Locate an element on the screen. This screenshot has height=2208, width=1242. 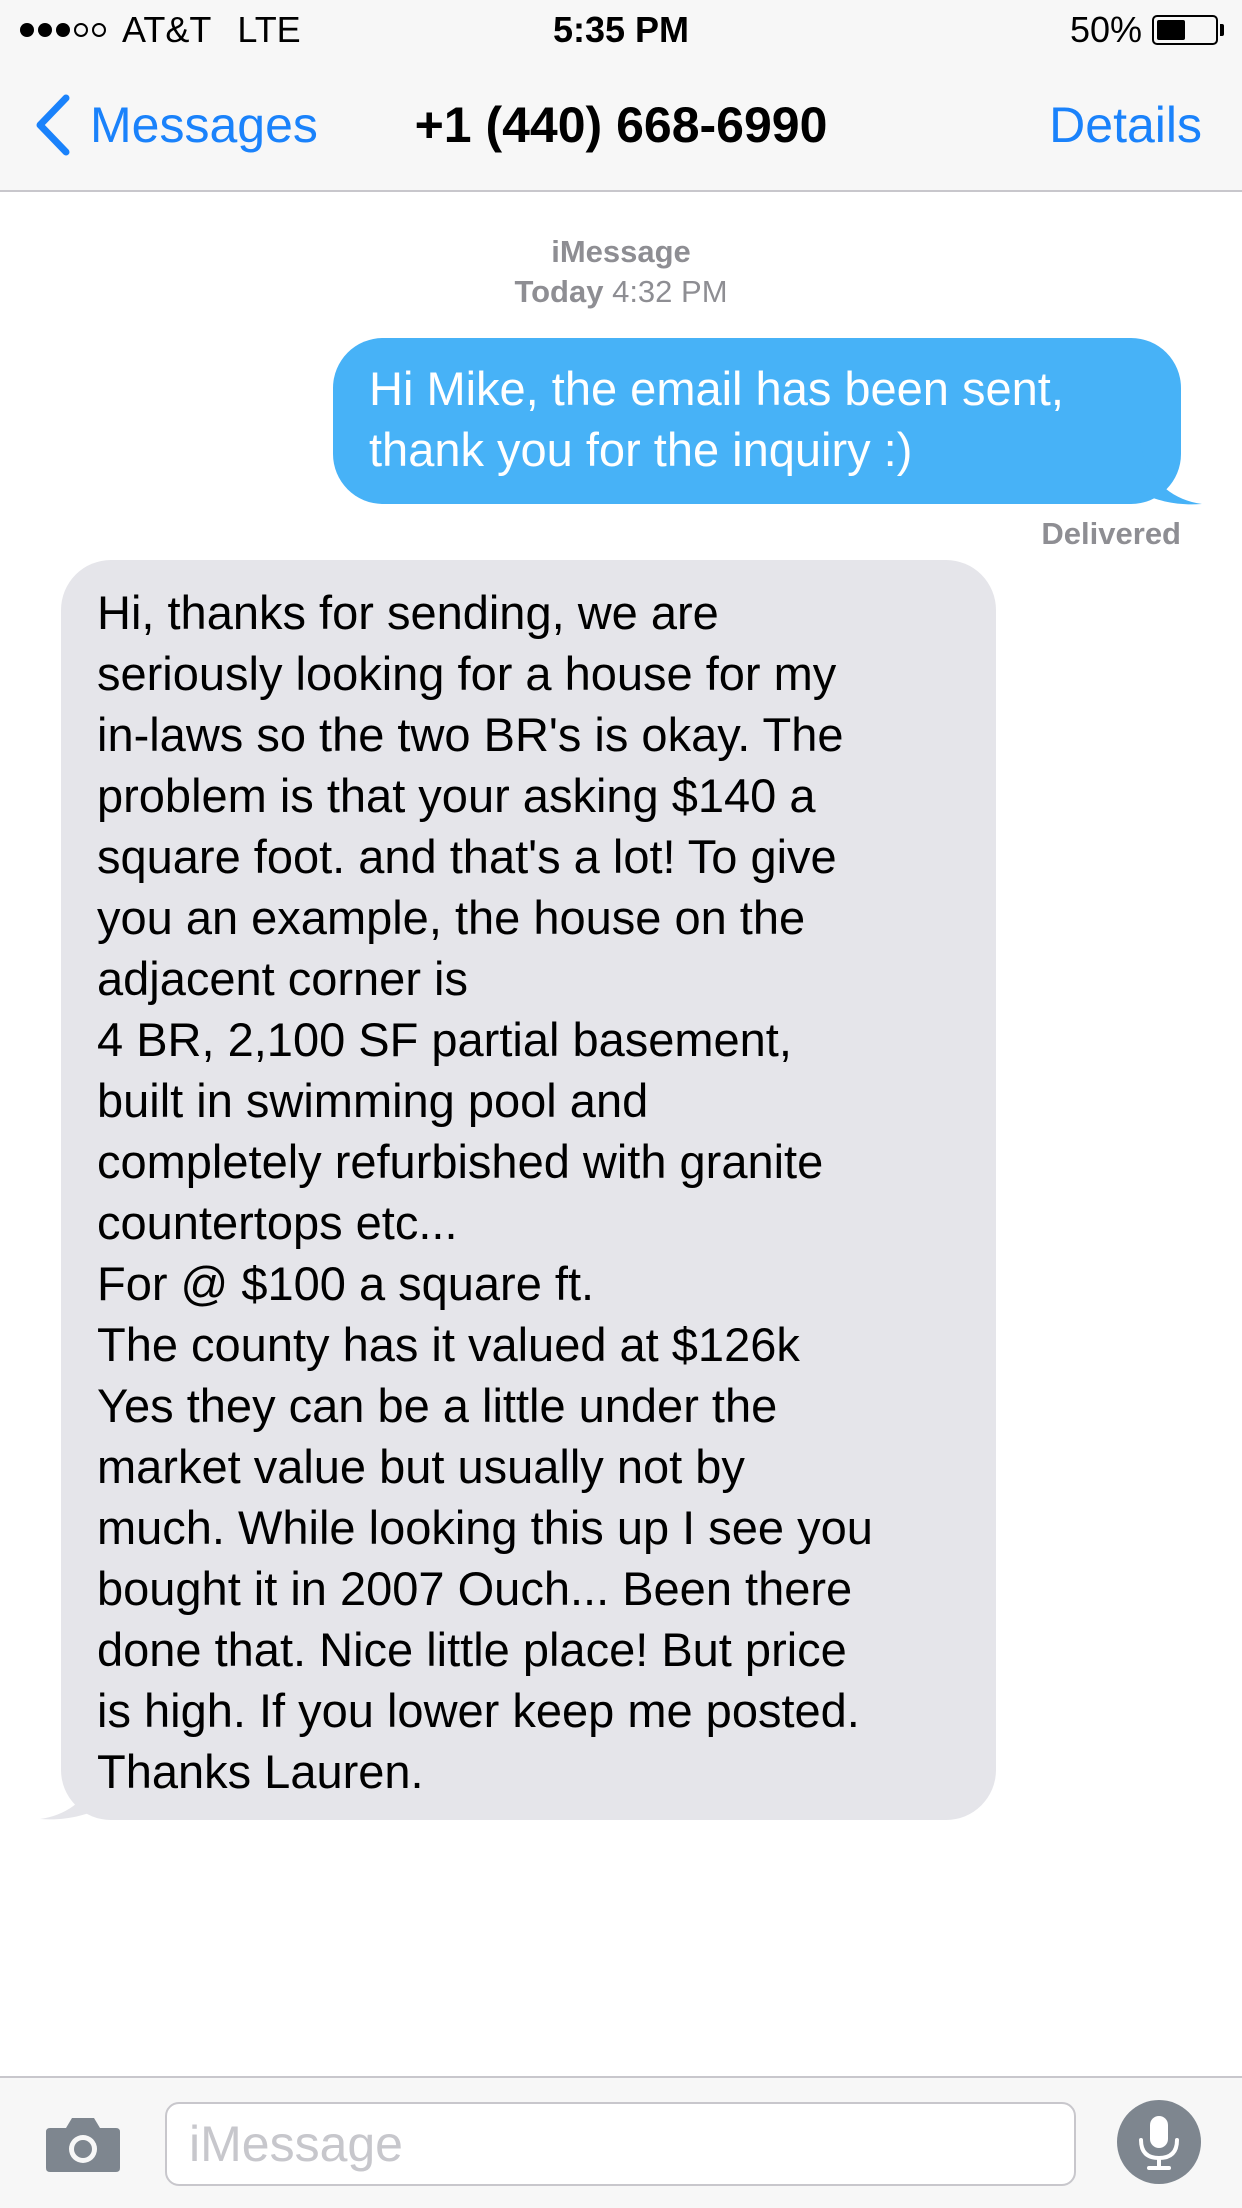
battery-percent: 50% is located at coordinates (1105, 29).